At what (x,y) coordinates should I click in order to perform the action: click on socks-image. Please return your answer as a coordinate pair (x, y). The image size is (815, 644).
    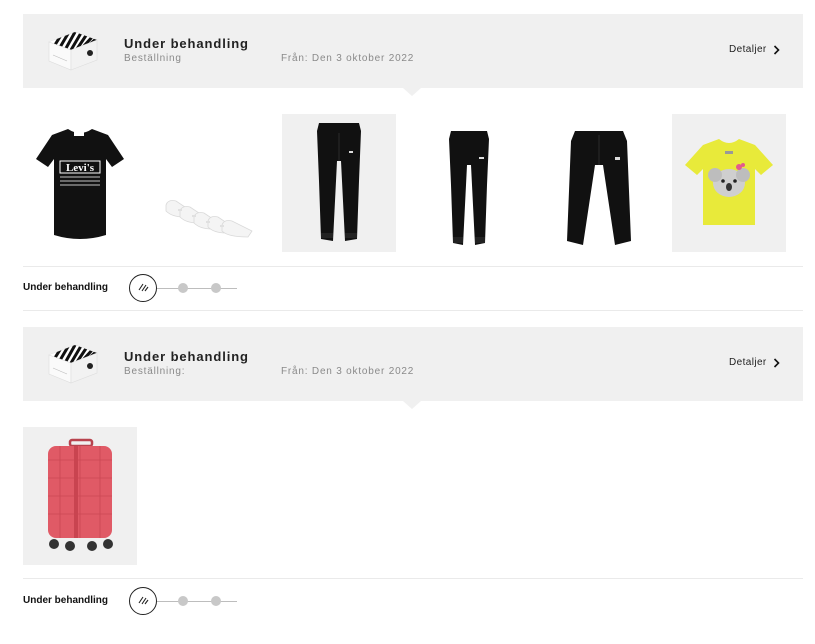
    Looking at the image, I should click on (209, 219).